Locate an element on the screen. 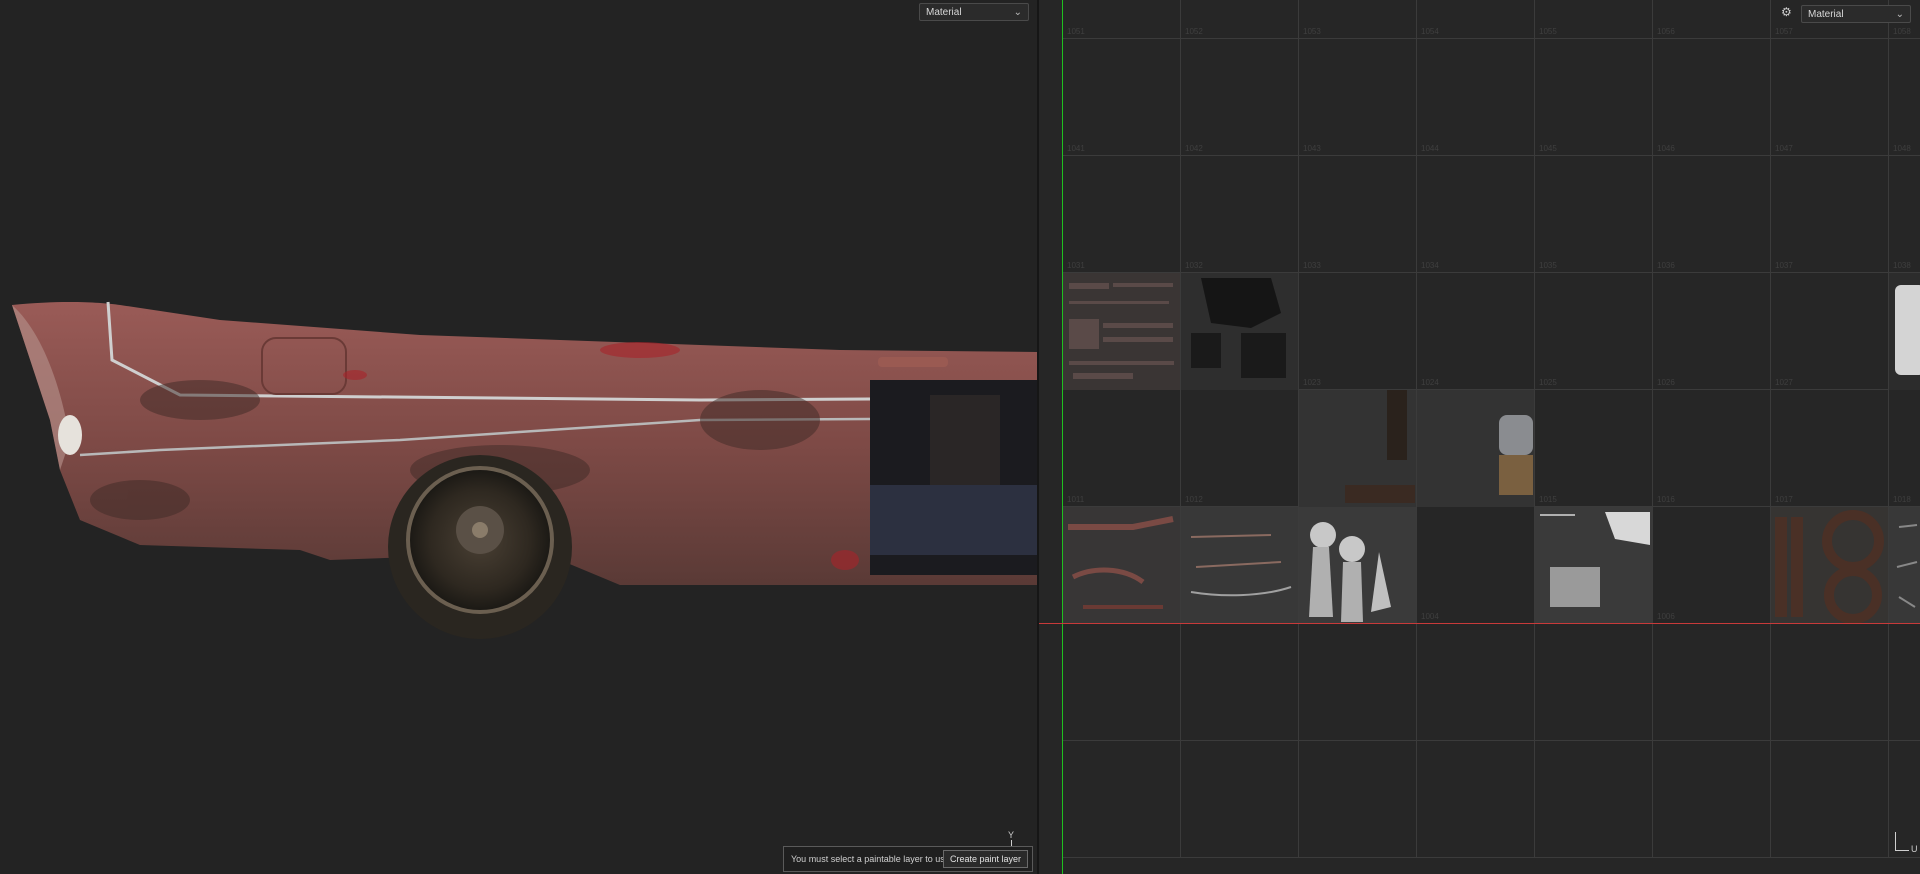 The width and height of the screenshot is (1920, 874). udim-tile-label: 1031 is located at coordinates (1076, 265).